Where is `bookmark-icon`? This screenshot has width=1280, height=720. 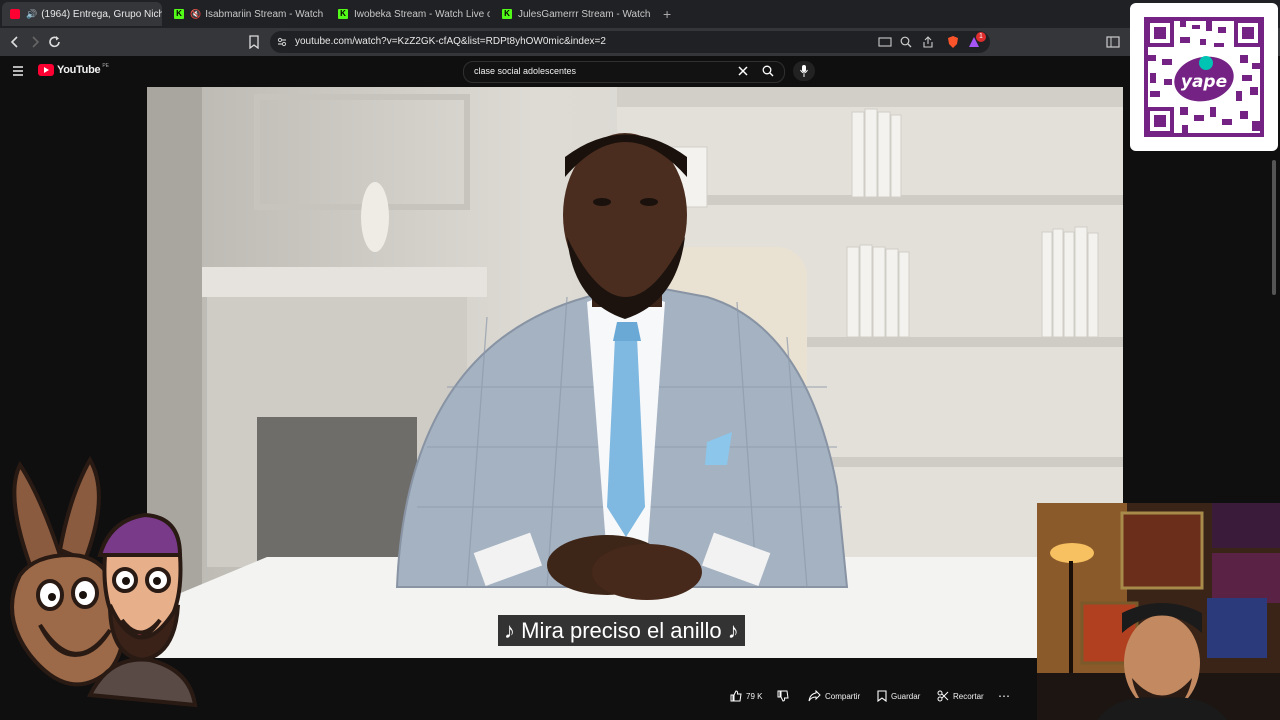
bookmark-icon is located at coordinates (254, 42).